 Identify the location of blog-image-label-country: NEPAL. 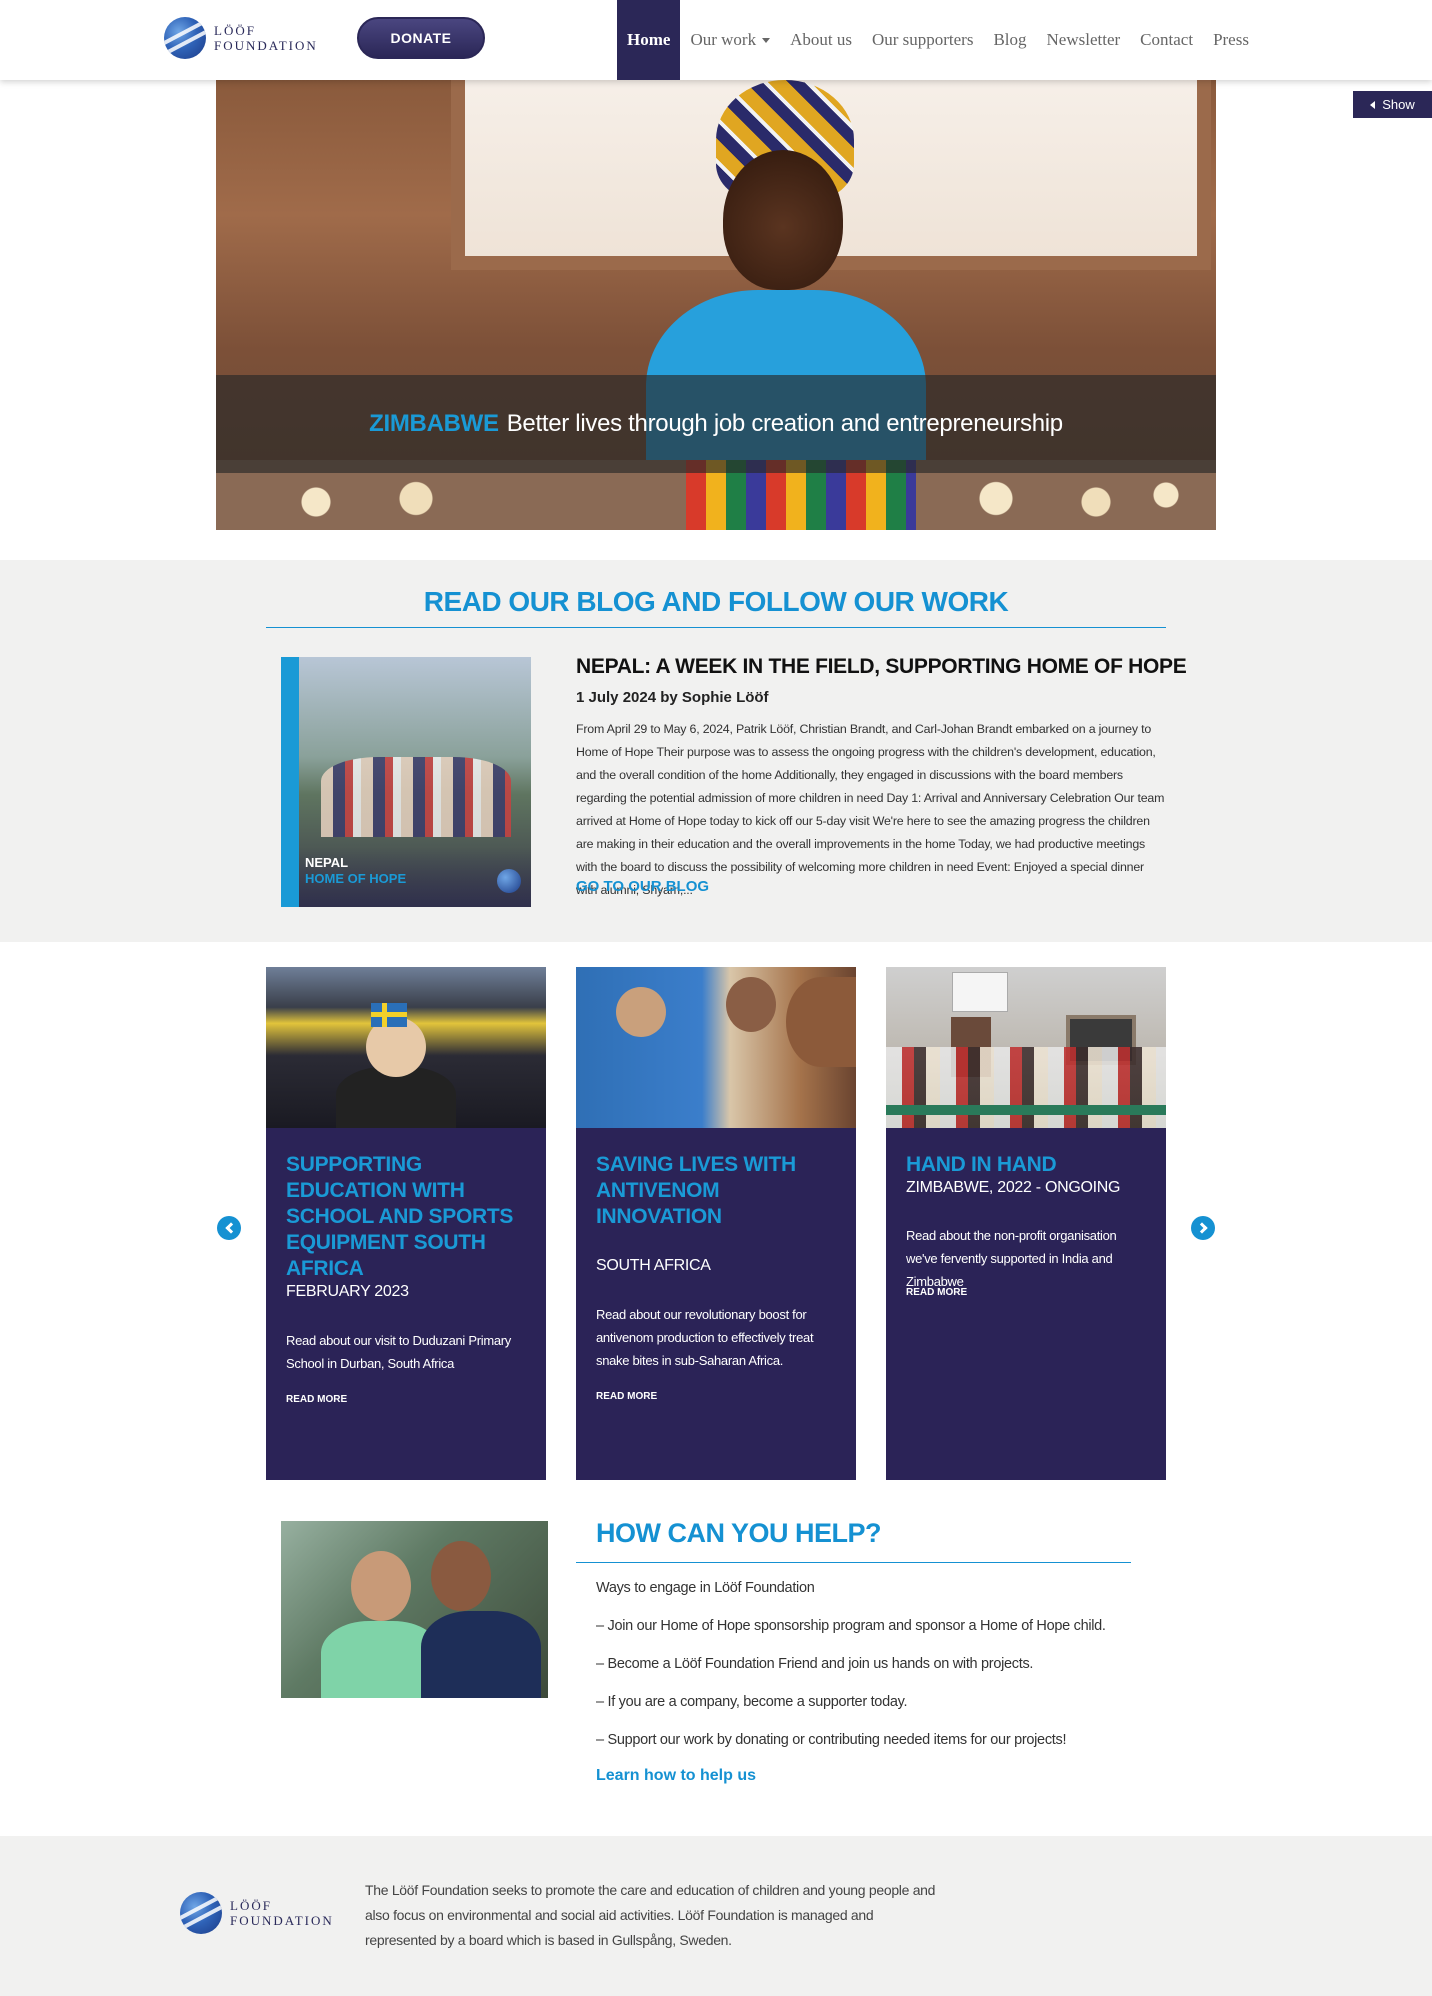
(327, 862).